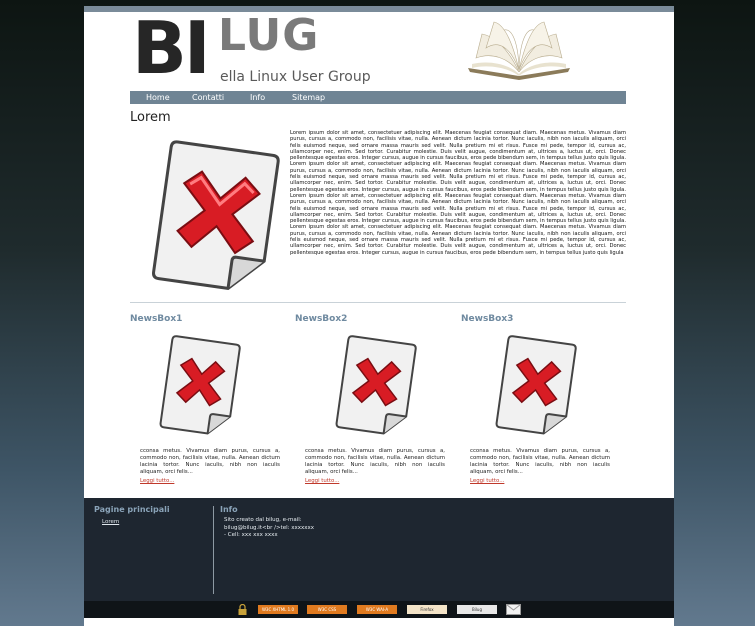 Image resolution: width=755 pixels, height=626 pixels. What do you see at coordinates (308, 97) in the screenshot?
I see `nav-sitemap: Sitemap` at bounding box center [308, 97].